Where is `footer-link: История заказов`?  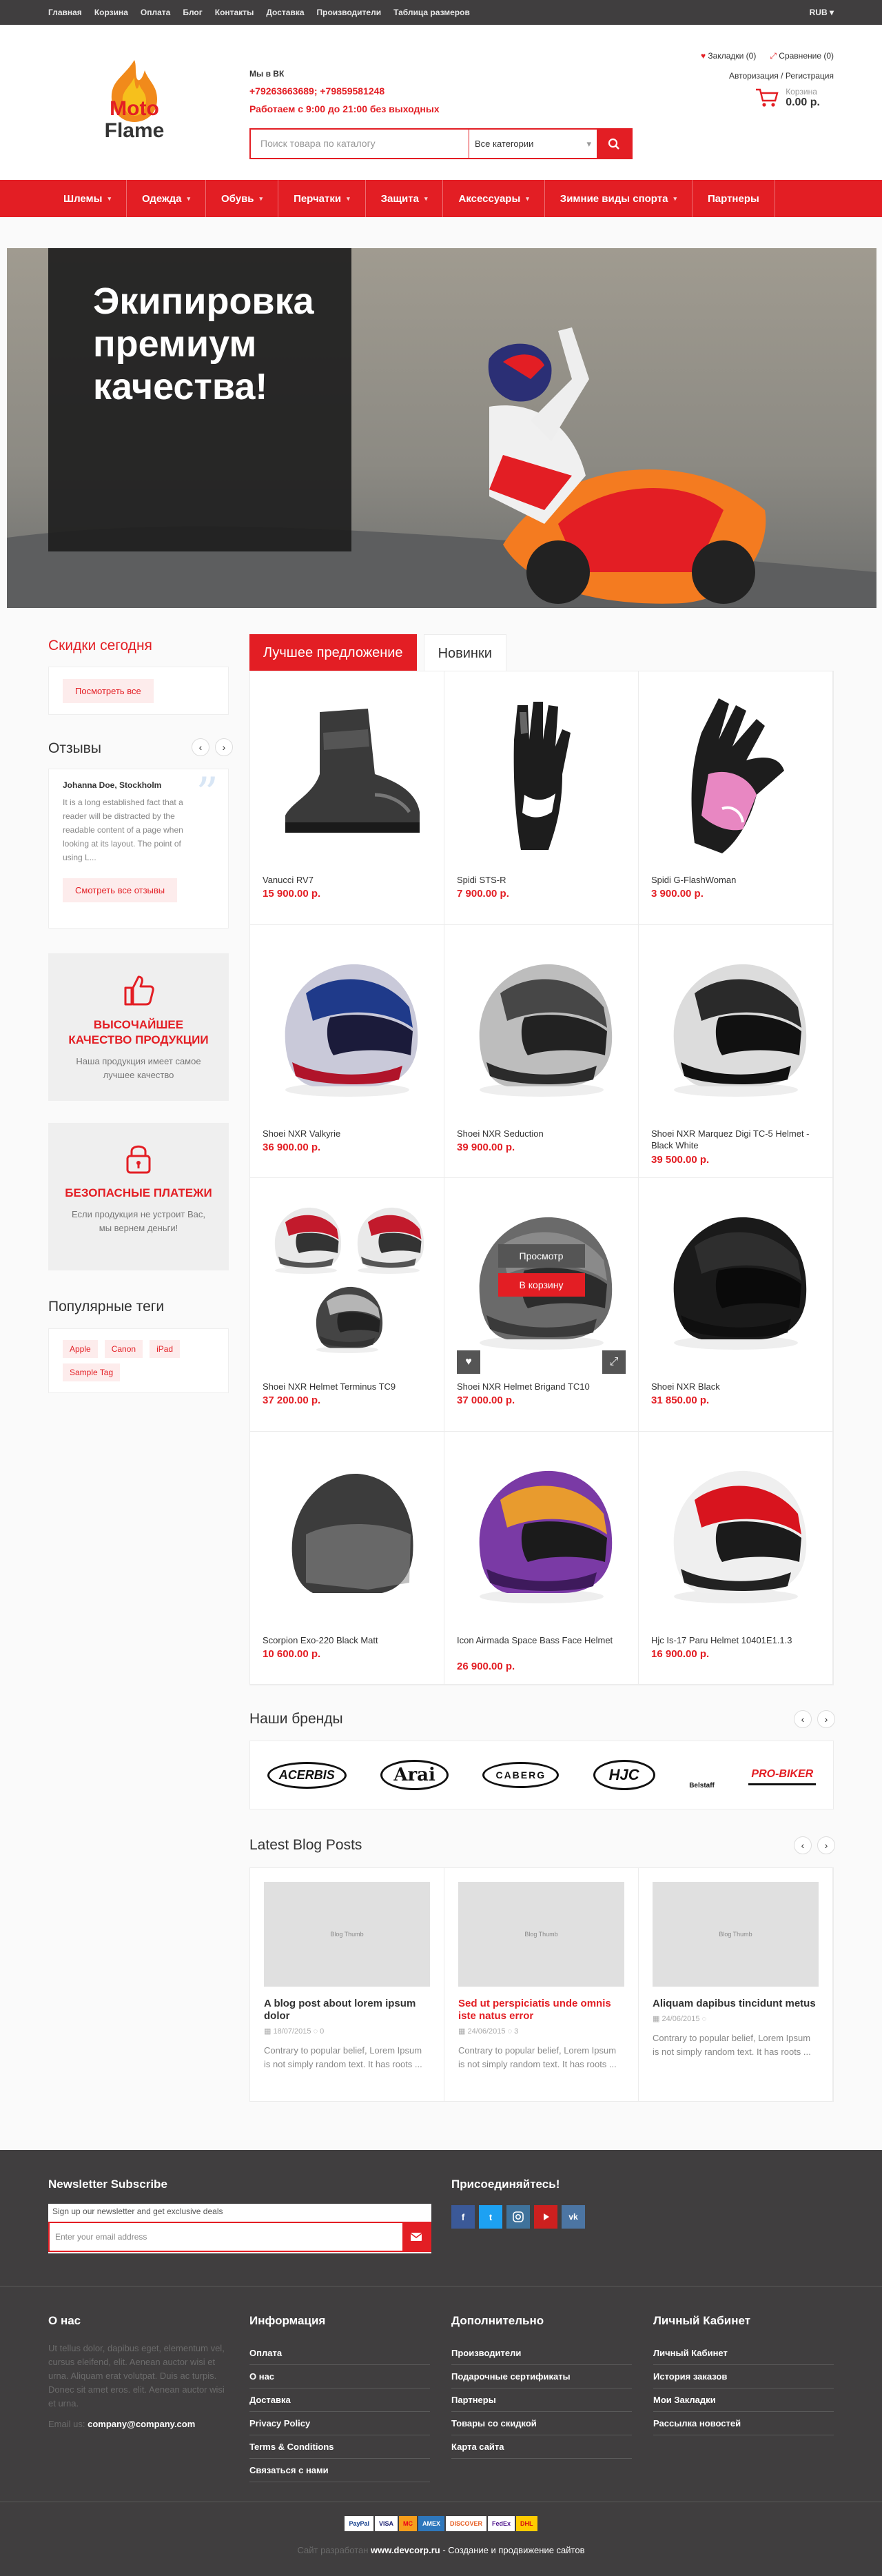 footer-link: История заказов is located at coordinates (743, 2377).